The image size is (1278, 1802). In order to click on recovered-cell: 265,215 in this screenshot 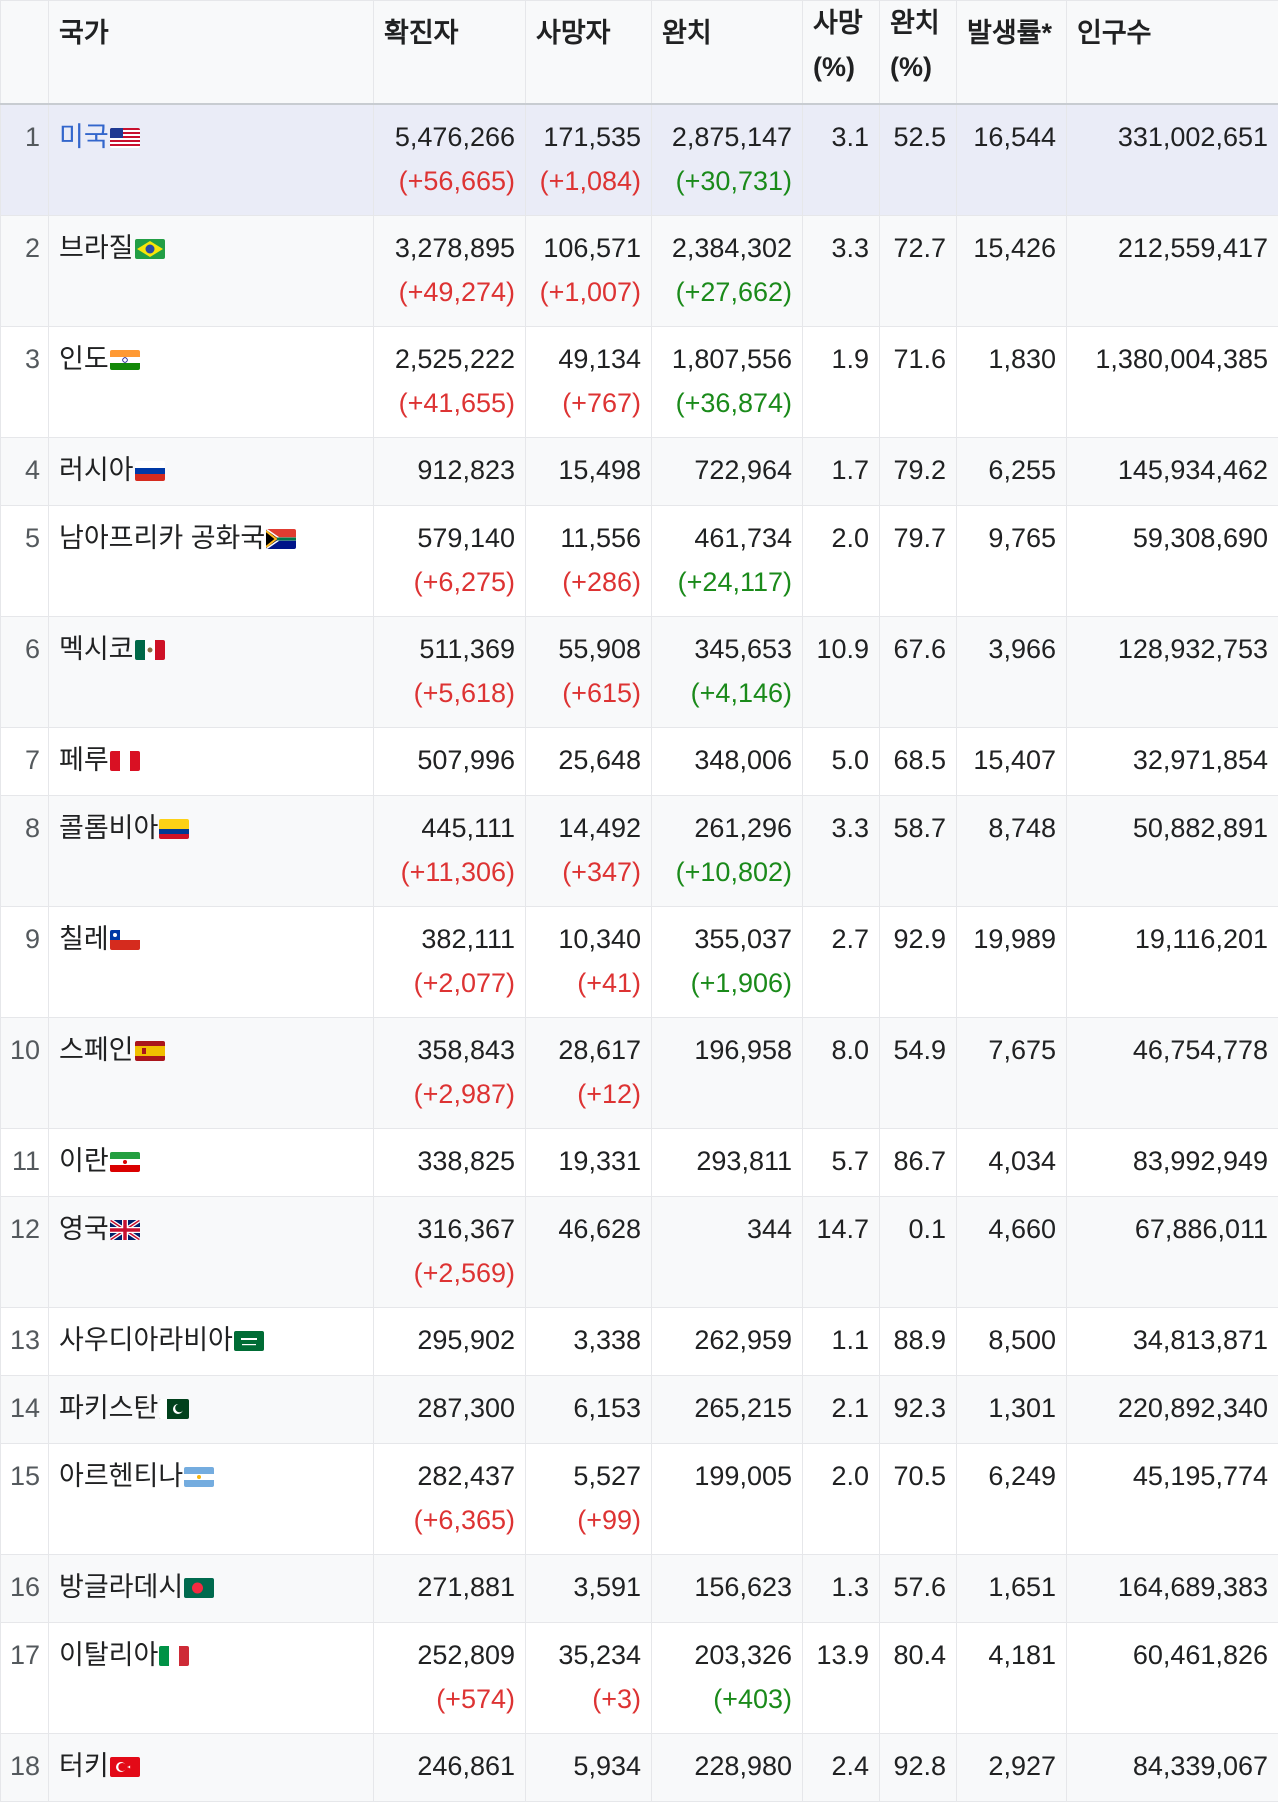, I will do `click(727, 1410)`.